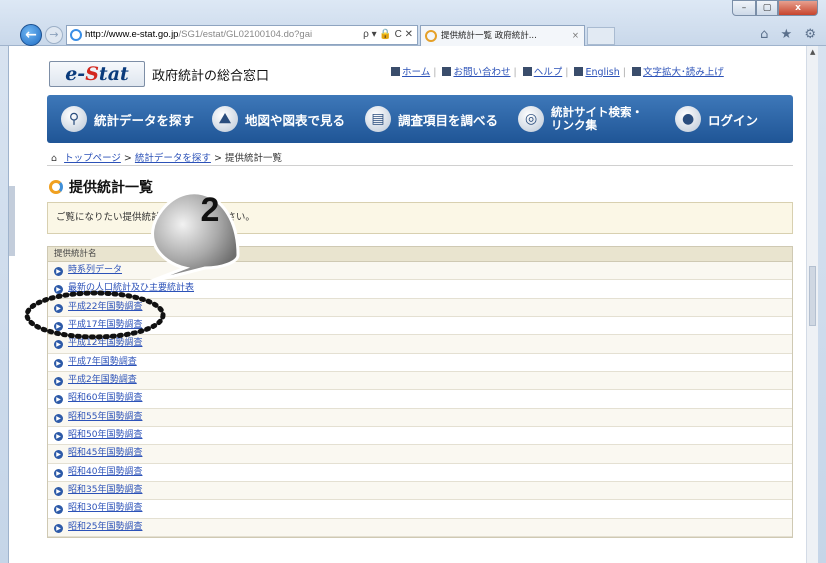  Describe the element at coordinates (245, 34) in the screenshot. I see `address-path: /SG1/estat/GL02100104.do?gai` at that location.